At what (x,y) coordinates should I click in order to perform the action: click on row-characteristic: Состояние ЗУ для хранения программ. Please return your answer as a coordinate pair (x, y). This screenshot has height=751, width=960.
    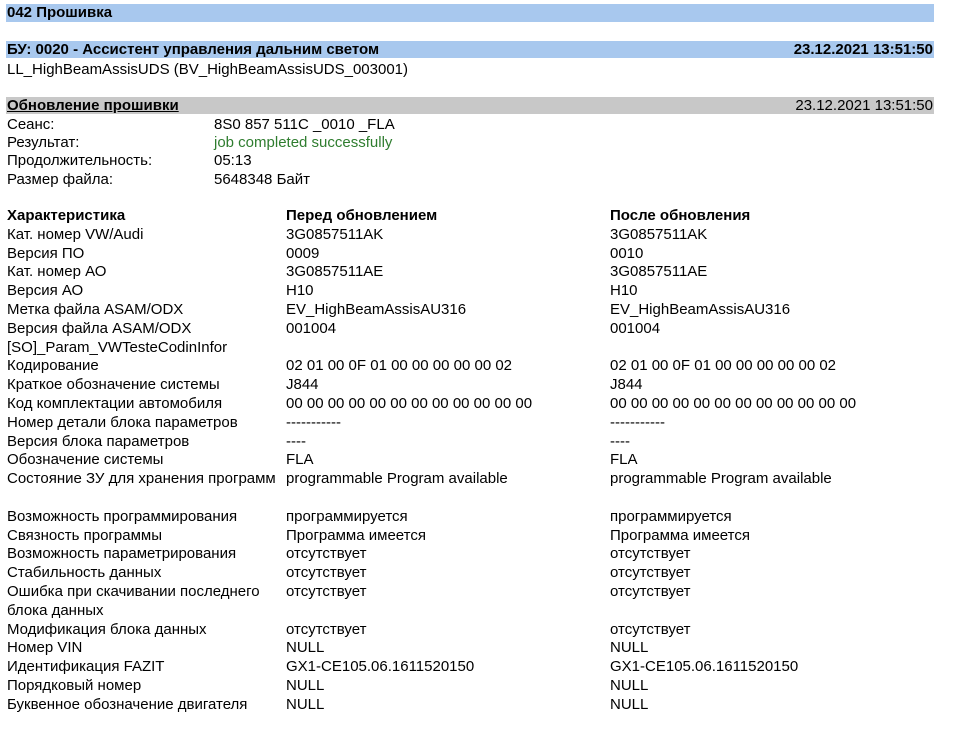
    Looking at the image, I should click on (141, 479).